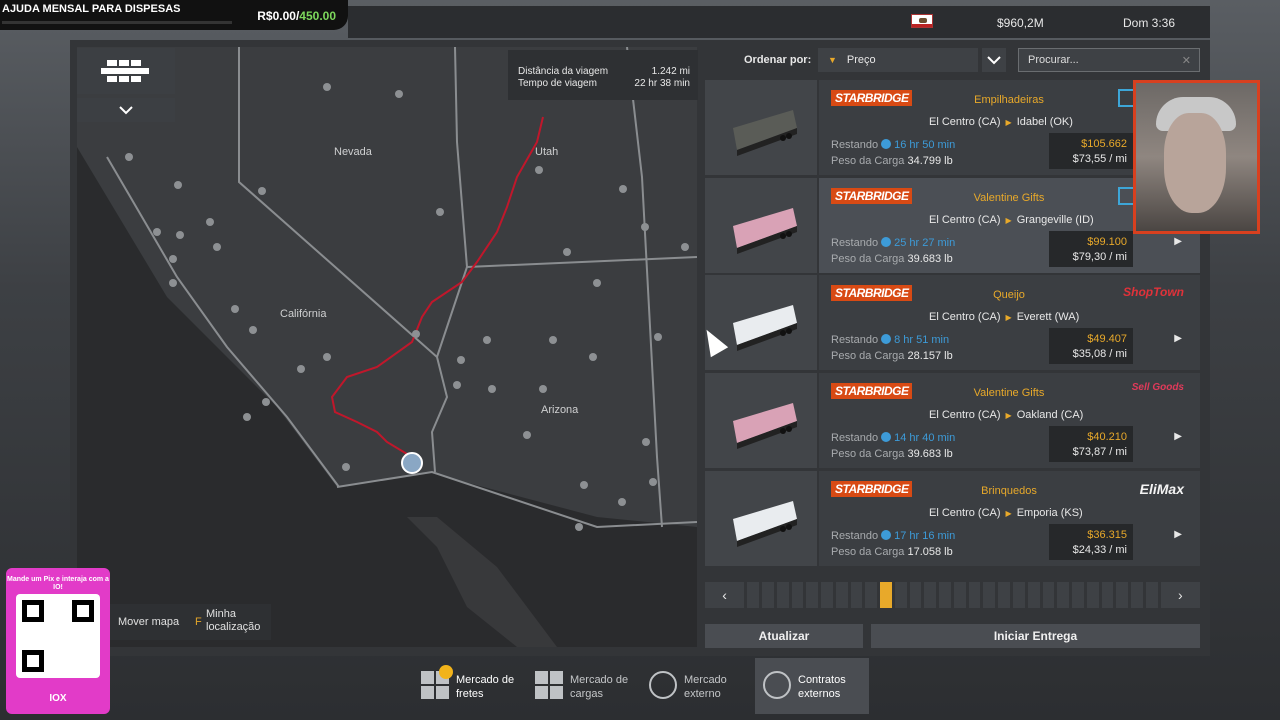 The width and height of the screenshot is (1280, 720). Describe the element at coordinates (557, 83) in the screenshot. I see `travel-time-label: Tempo de viagem` at that location.